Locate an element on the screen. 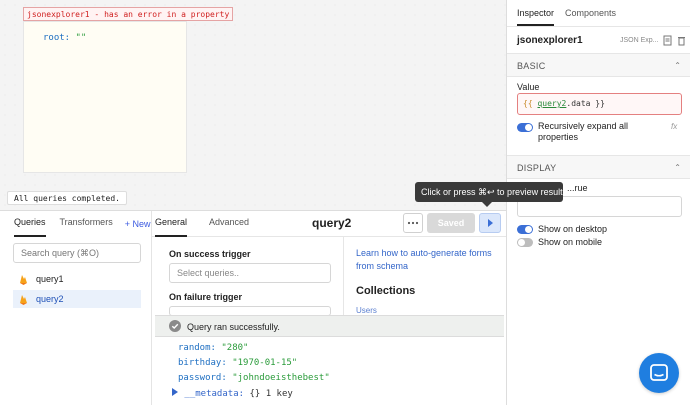  chat-support-button is located at coordinates (659, 373).